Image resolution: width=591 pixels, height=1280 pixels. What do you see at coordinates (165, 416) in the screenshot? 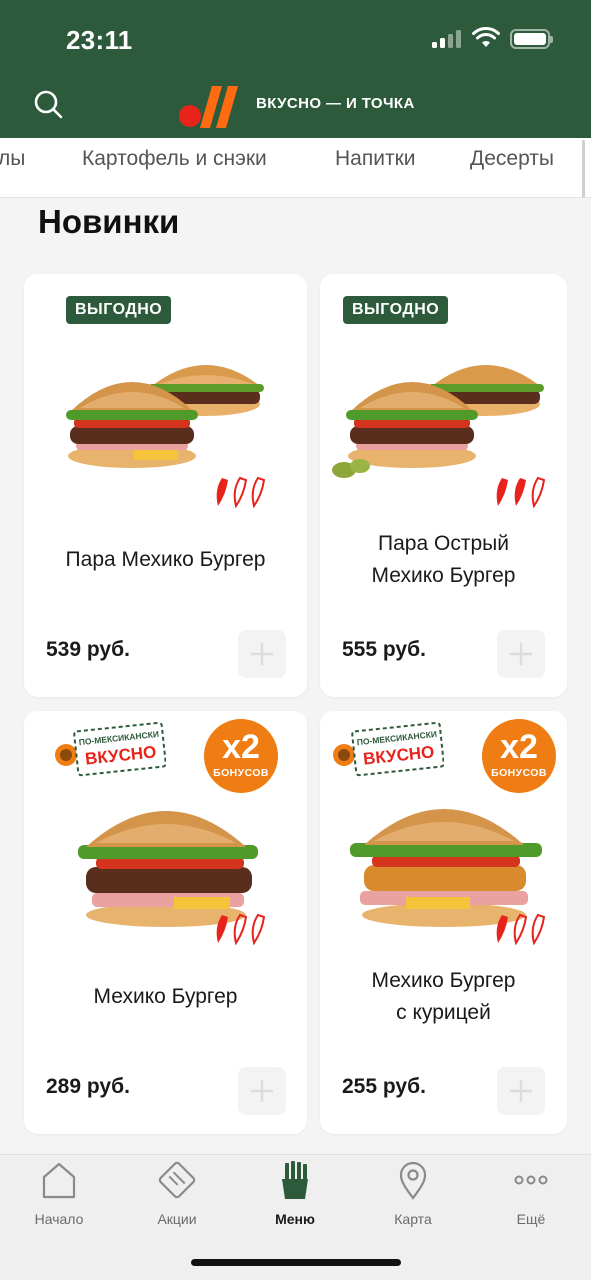
I see `double-burger-image` at bounding box center [165, 416].